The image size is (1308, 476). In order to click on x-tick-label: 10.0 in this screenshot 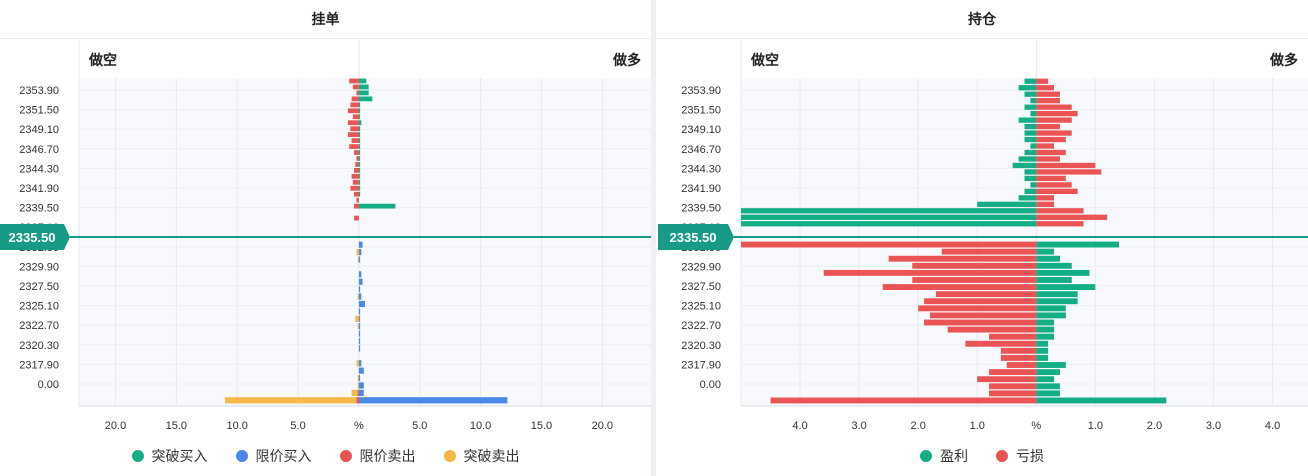, I will do `click(480, 426)`.